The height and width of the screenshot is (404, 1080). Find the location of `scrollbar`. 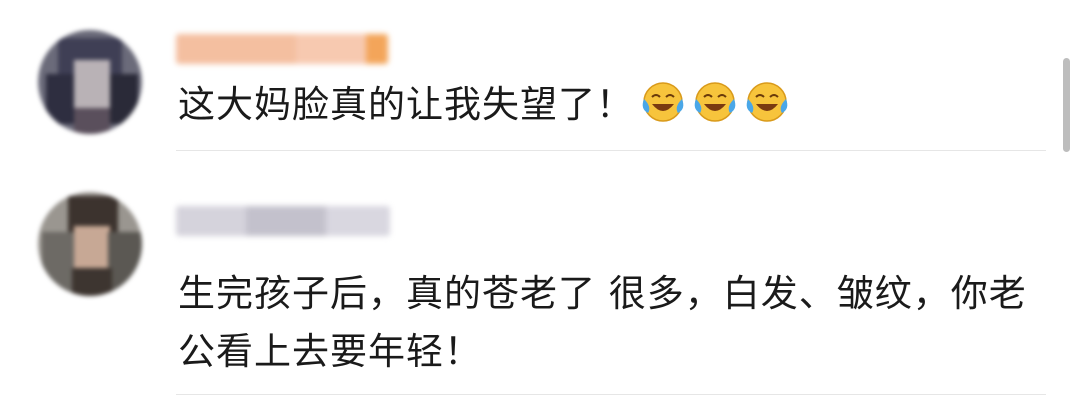

scrollbar is located at coordinates (1066, 105).